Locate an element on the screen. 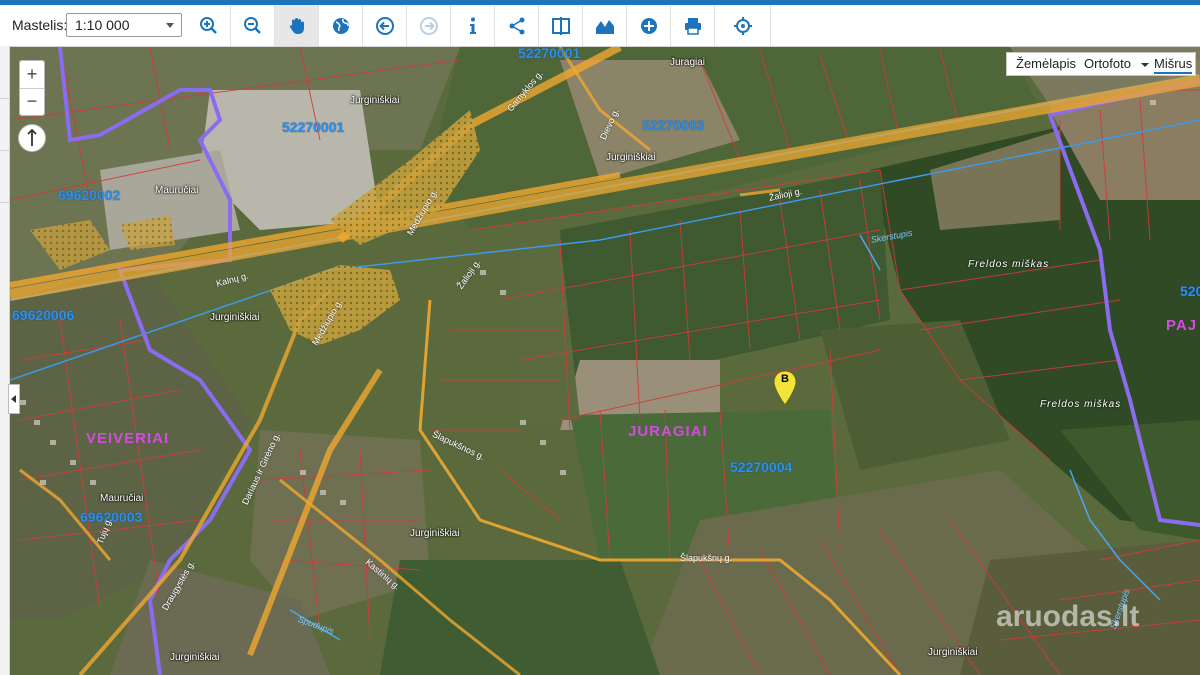  add-button is located at coordinates (649, 25).